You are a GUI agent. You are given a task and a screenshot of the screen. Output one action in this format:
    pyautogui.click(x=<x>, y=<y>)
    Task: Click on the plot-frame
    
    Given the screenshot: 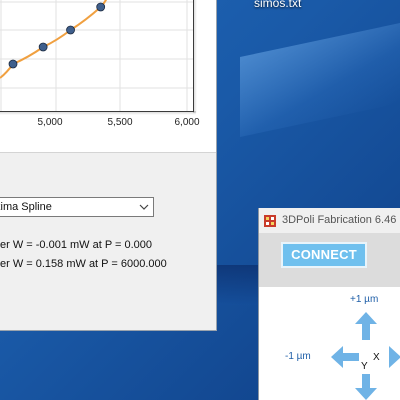 What is the action you would take?
    pyautogui.click(x=97, y=56)
    